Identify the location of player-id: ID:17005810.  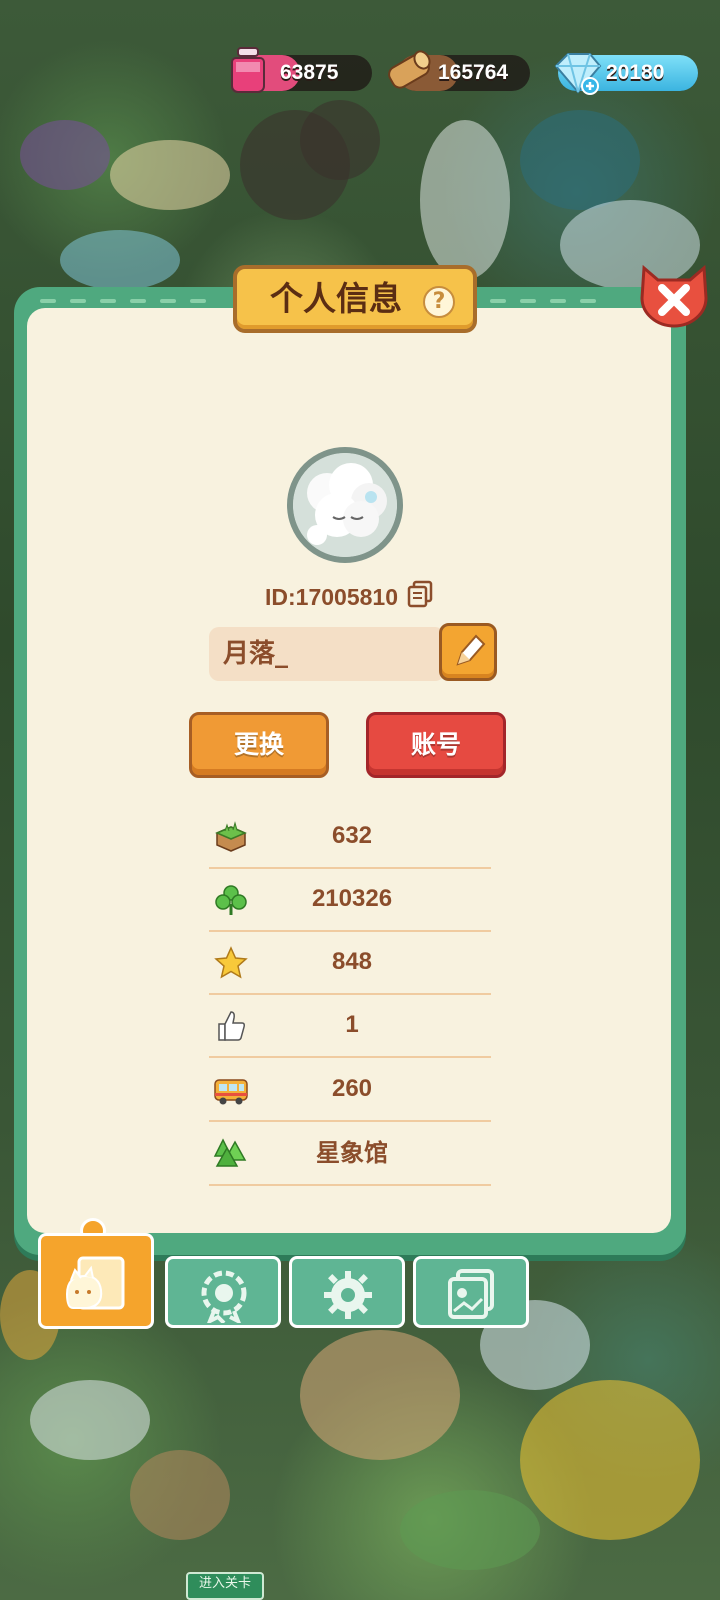
(331, 597).